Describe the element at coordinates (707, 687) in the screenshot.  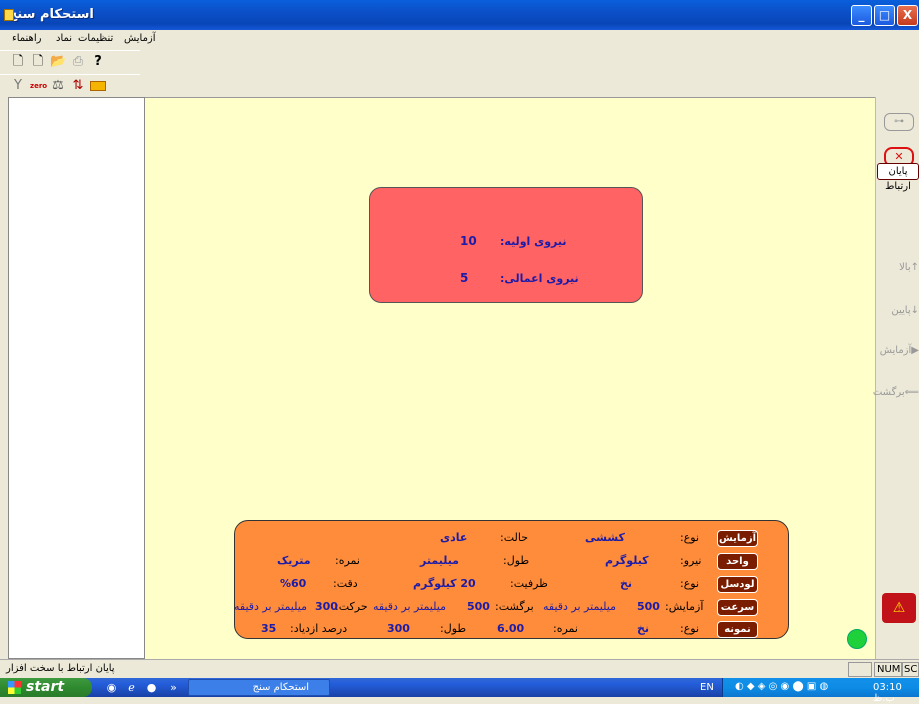
I see `language-indicator: EN` at that location.